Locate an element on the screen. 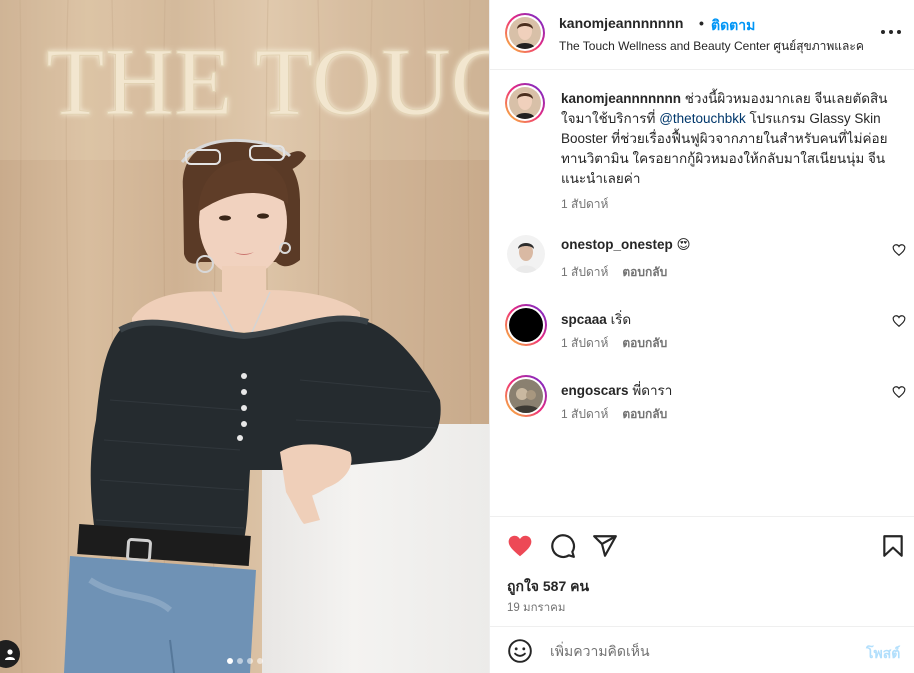 This screenshot has width=914, height=673. comment-item: engoscars พี่ดารา 1 สัปดาห์ ตอบกลับ is located at coordinates (702, 407).